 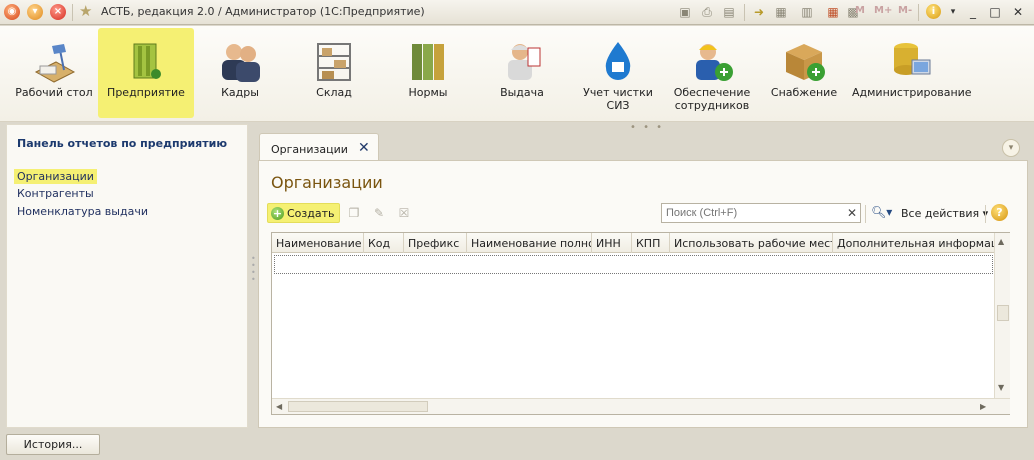 I want to click on column-header-full-name: Наименование полное, so click(x=529, y=243).